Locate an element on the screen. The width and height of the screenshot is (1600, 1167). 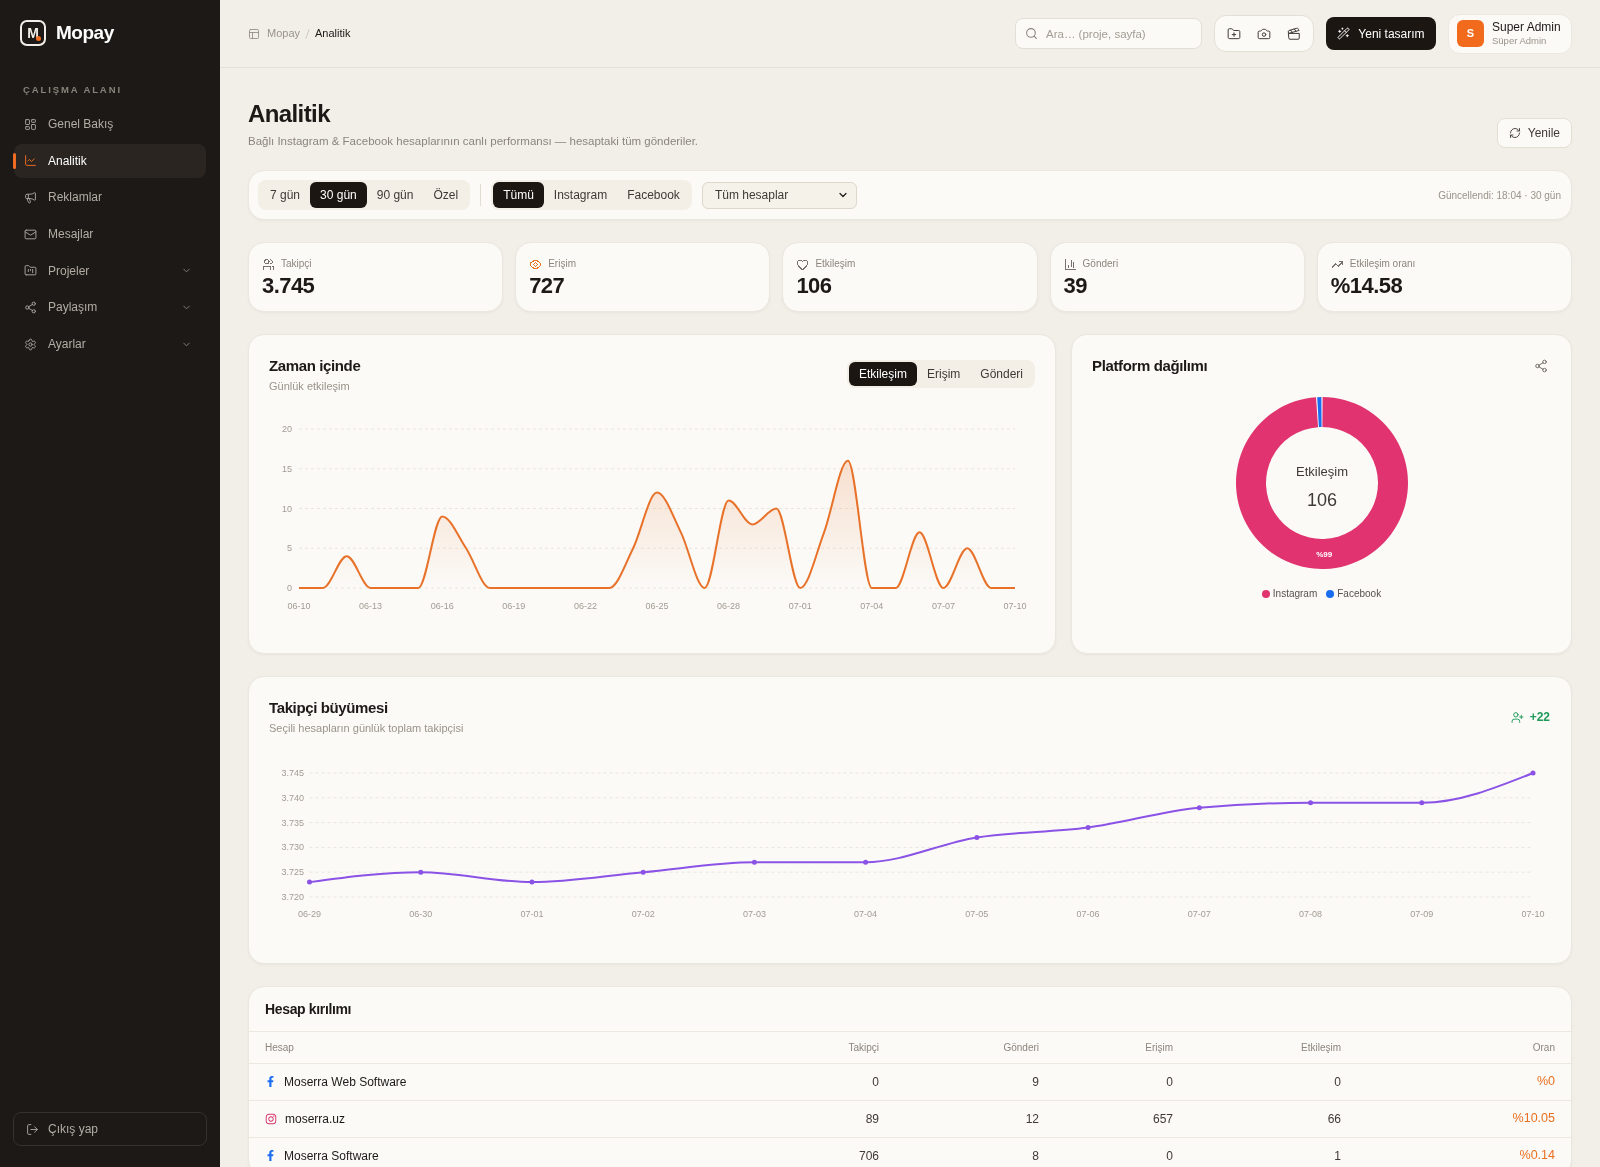
account-name: Moserra Software is located at coordinates (331, 1156).